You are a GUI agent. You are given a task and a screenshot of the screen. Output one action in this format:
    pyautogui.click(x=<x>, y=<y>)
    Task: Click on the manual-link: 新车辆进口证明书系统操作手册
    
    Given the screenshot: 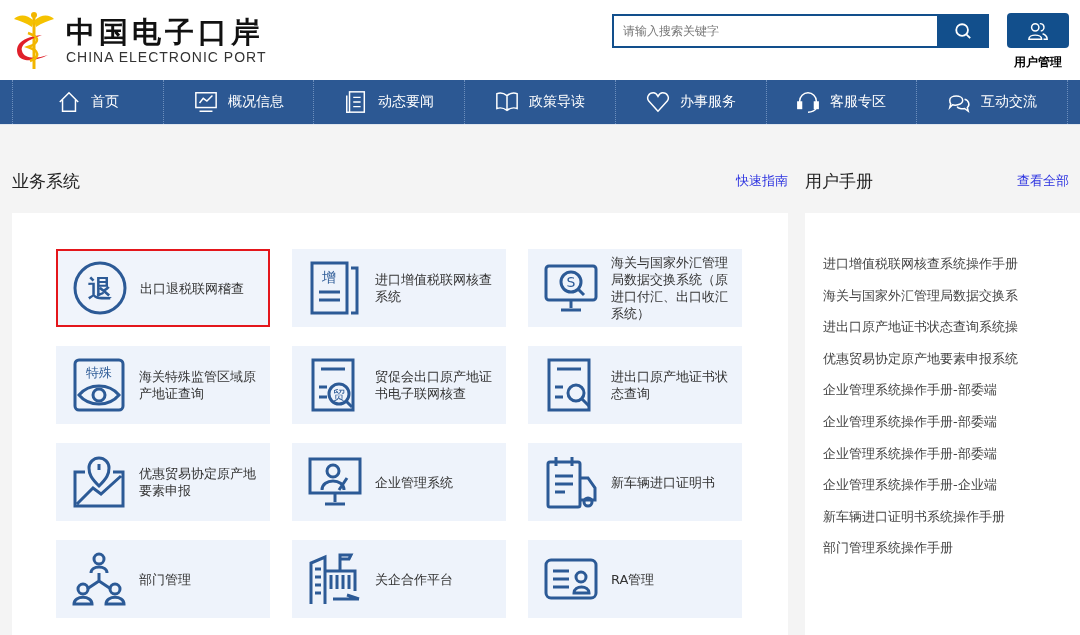 What is the action you would take?
    pyautogui.click(x=951, y=517)
    